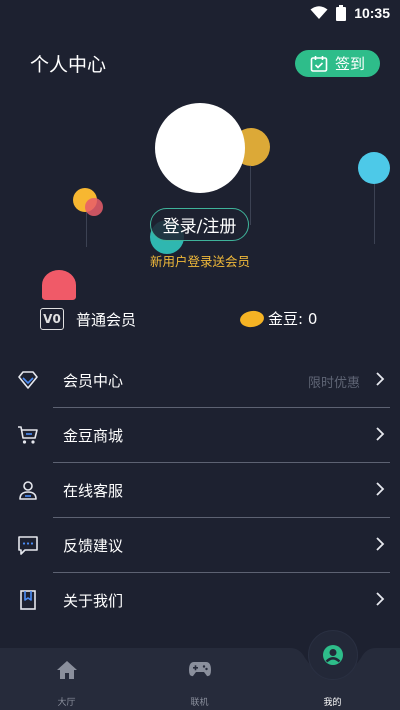 The image size is (400, 710). Describe the element at coordinates (199, 261) in the screenshot. I see `login-hint: 新用户登录送会员` at that location.